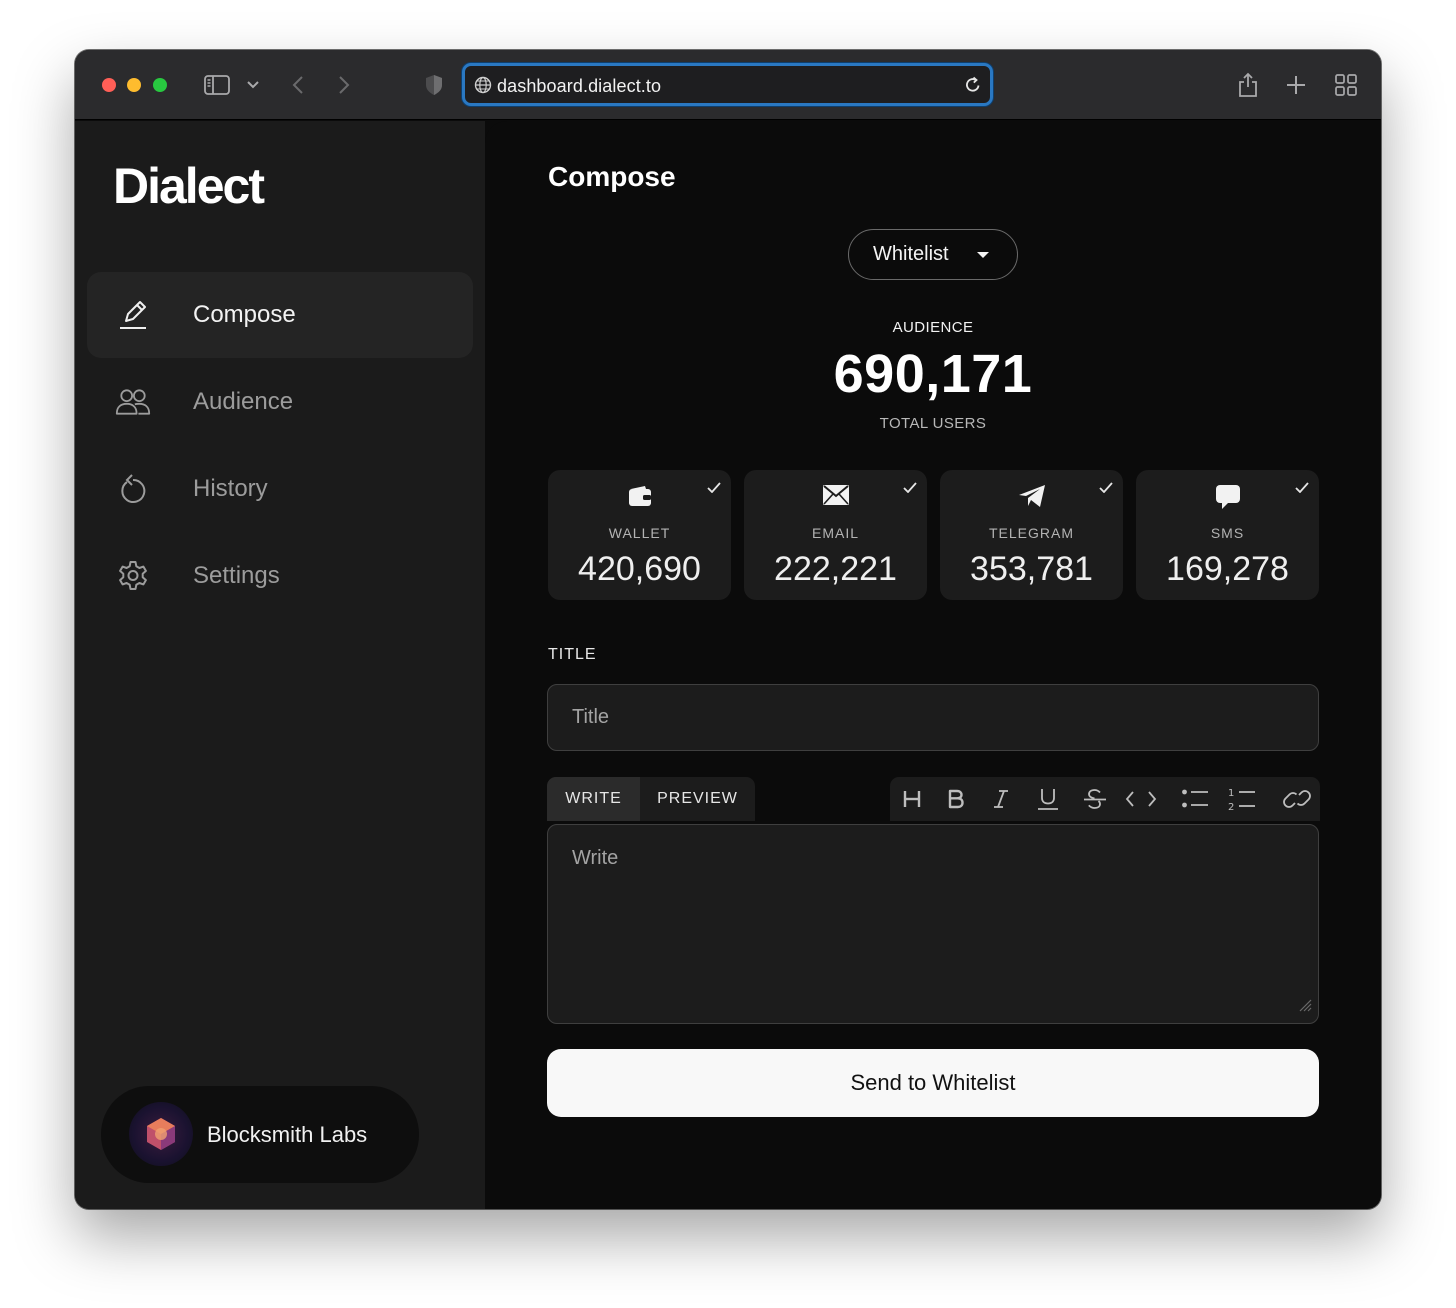 The width and height of the screenshot is (1456, 1308). I want to click on channel-card-sms: SMS 169,278, so click(1227, 535).